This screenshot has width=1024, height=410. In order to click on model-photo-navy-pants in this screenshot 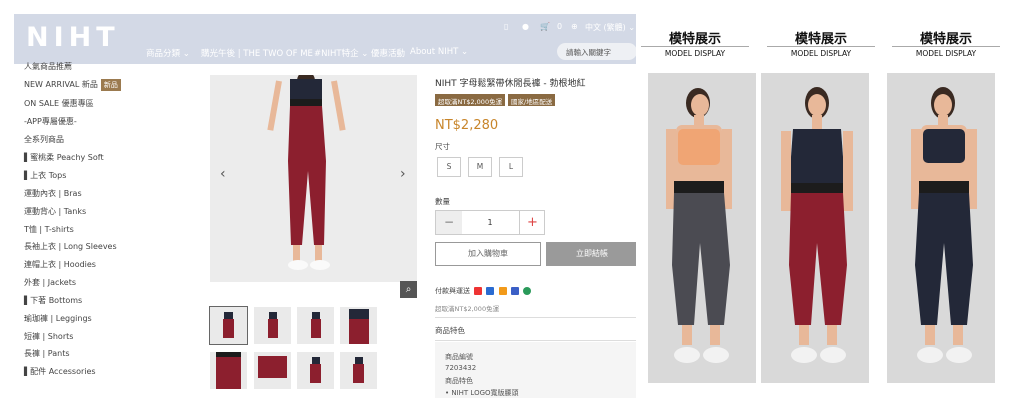, I will do `click(941, 228)`.